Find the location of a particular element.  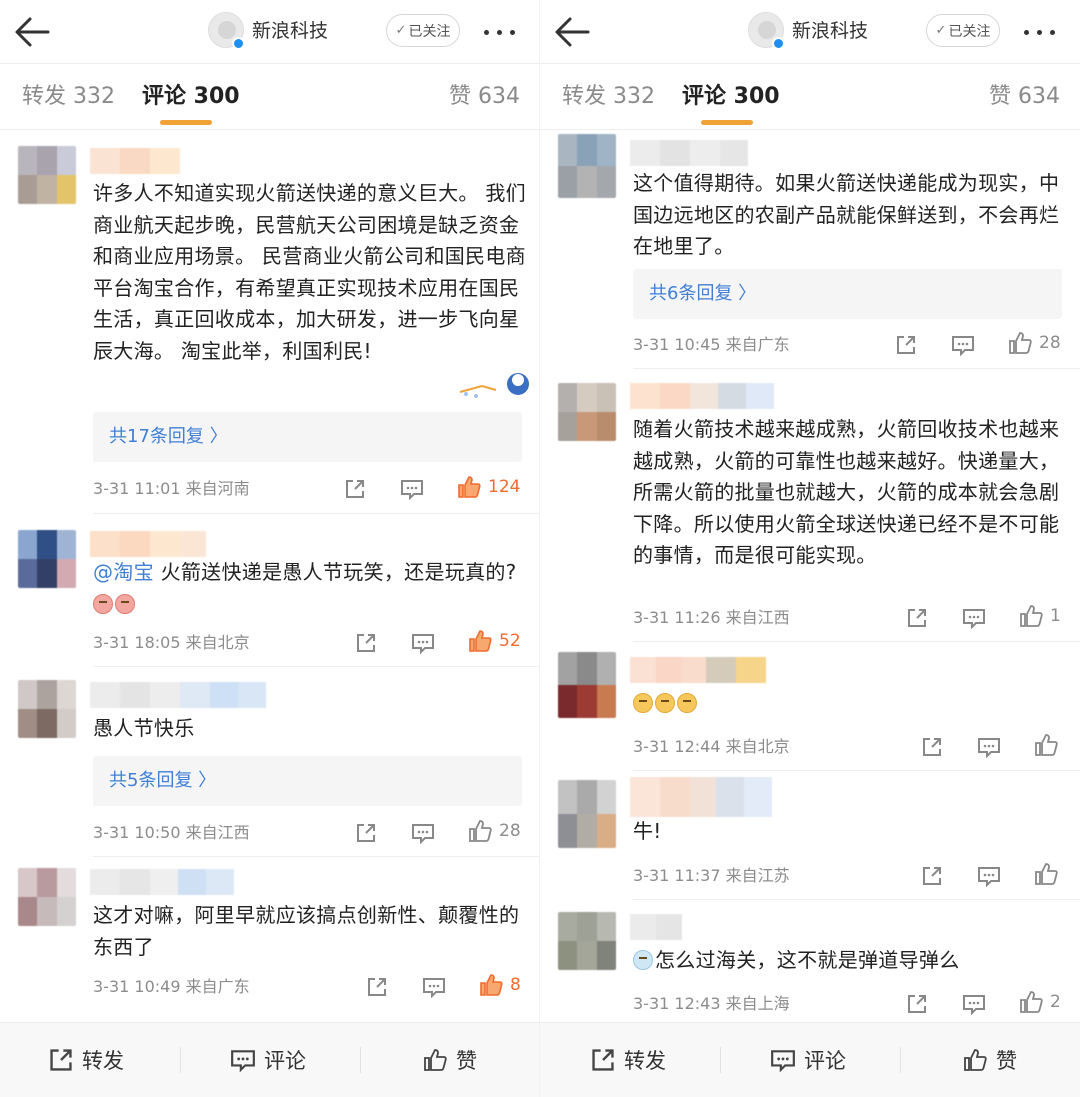

view-replies-button: 共5条回复 〉 is located at coordinates (307, 781).